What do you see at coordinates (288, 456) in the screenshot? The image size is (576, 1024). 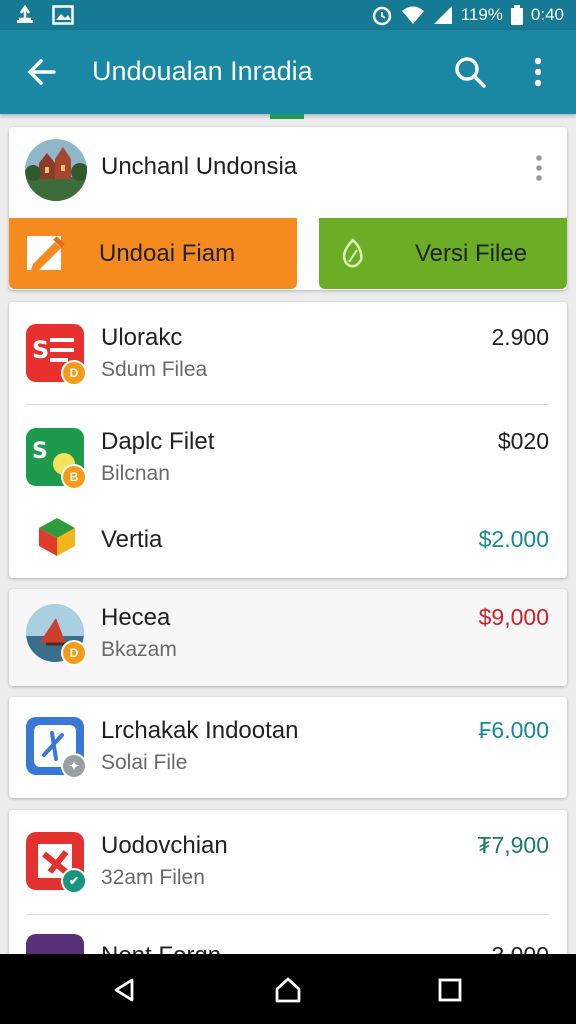 I see `list-item: S B Daplc Filet Bilcnan $020` at bounding box center [288, 456].